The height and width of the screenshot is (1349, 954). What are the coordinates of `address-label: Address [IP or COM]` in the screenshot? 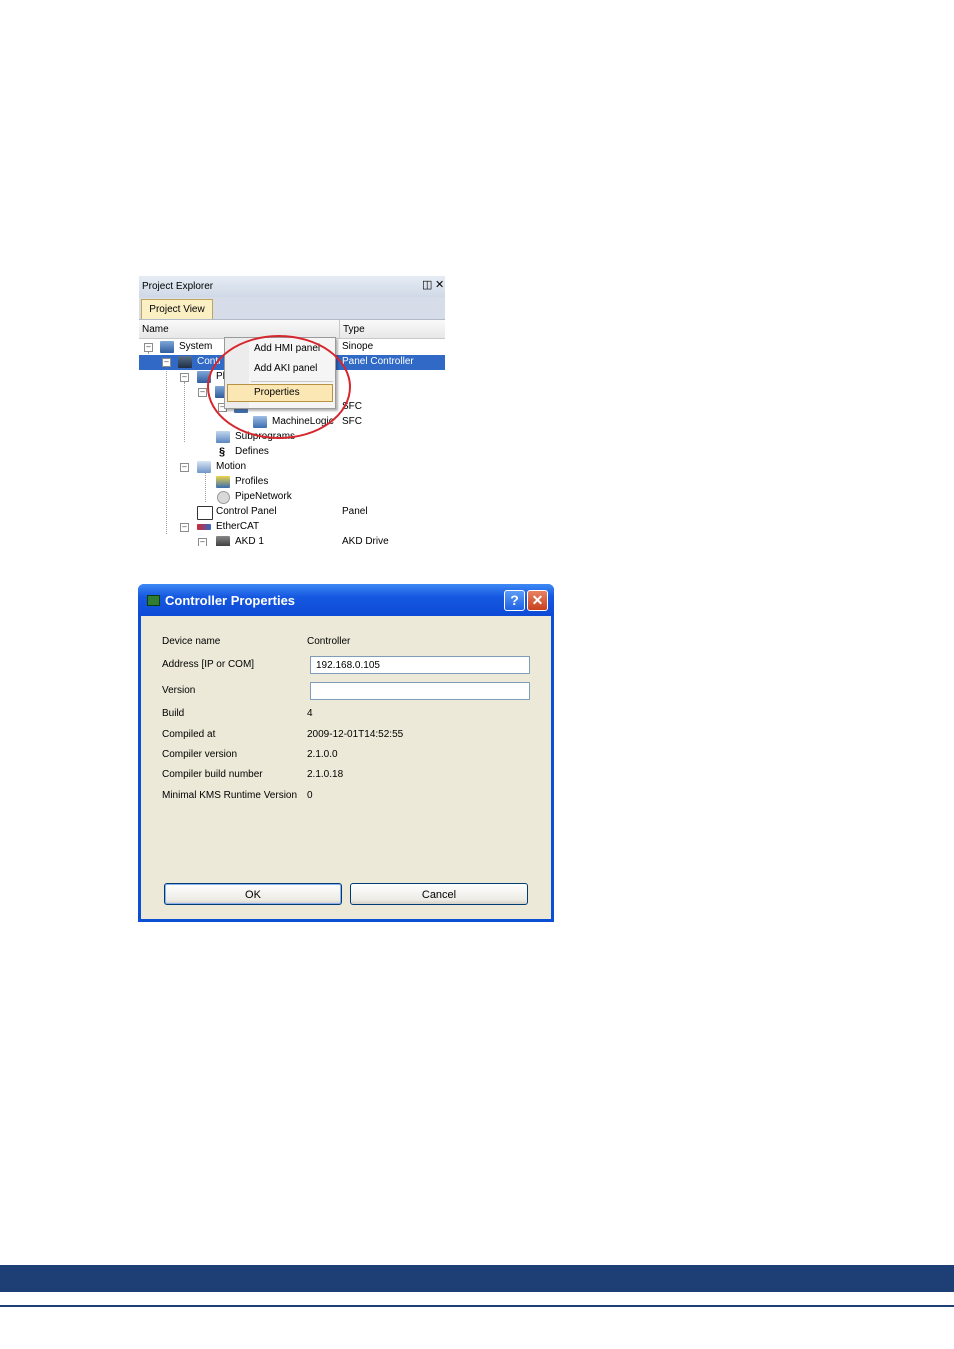 It's located at (208, 664).